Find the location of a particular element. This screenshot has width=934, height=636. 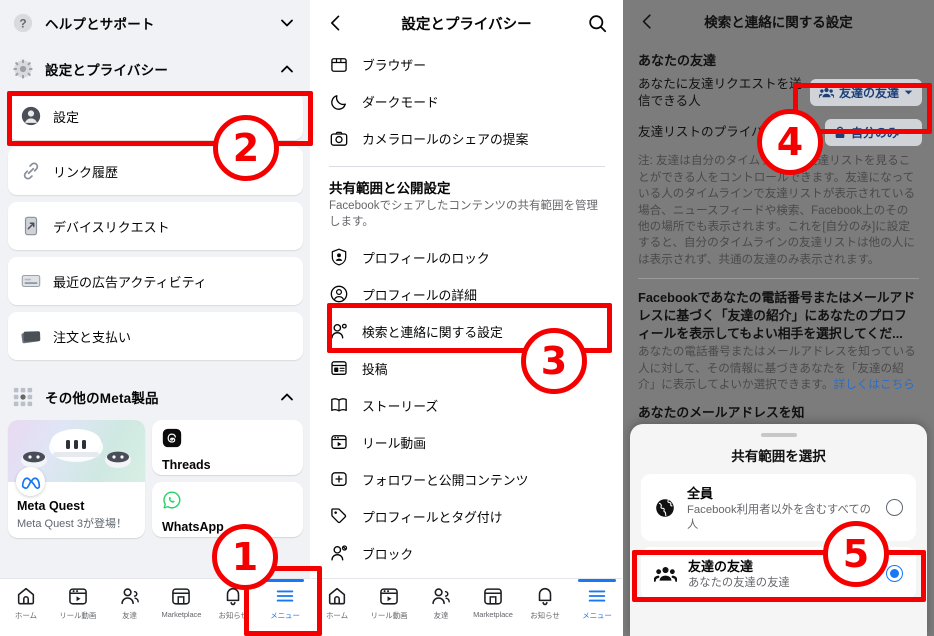

settings-item-profile-lock: プロフィールのロック is located at coordinates (467, 257).